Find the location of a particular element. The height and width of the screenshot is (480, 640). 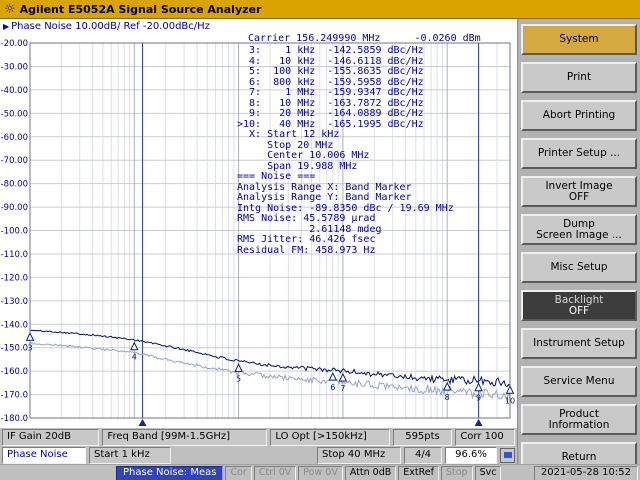

status-field-595pts: 595pts is located at coordinates (422, 437).